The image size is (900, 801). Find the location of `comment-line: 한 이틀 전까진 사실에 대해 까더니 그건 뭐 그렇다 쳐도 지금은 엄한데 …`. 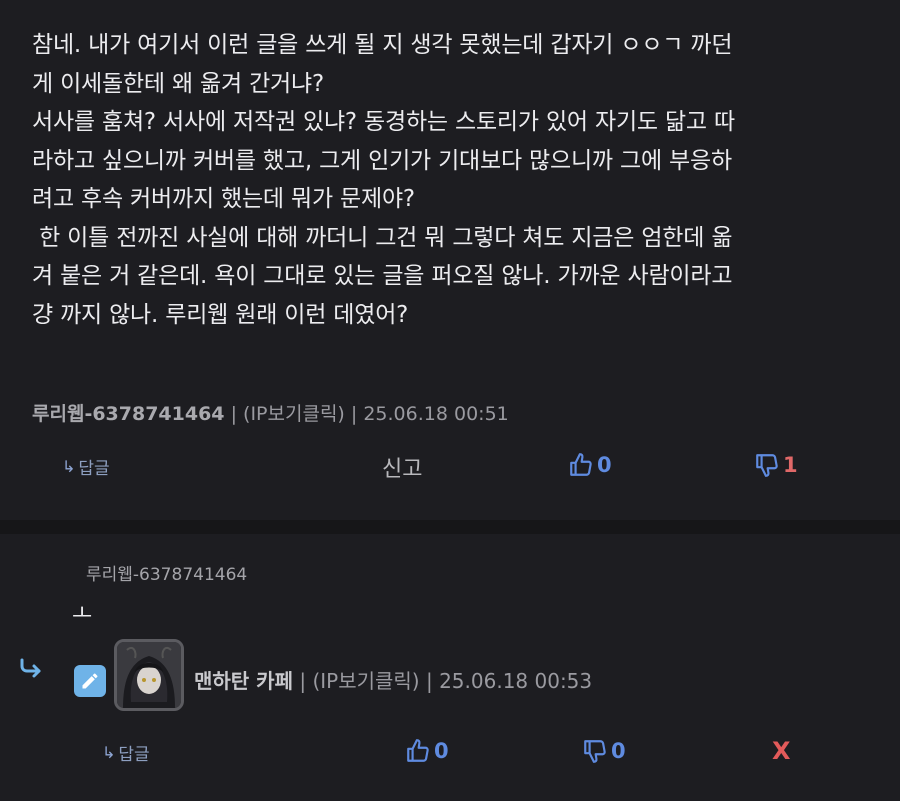

comment-line: 한 이틀 전까진 사실에 대해 까더니 그건 뭐 그렇다 쳐도 지금은 엄한데 … is located at coordinates (382, 237).